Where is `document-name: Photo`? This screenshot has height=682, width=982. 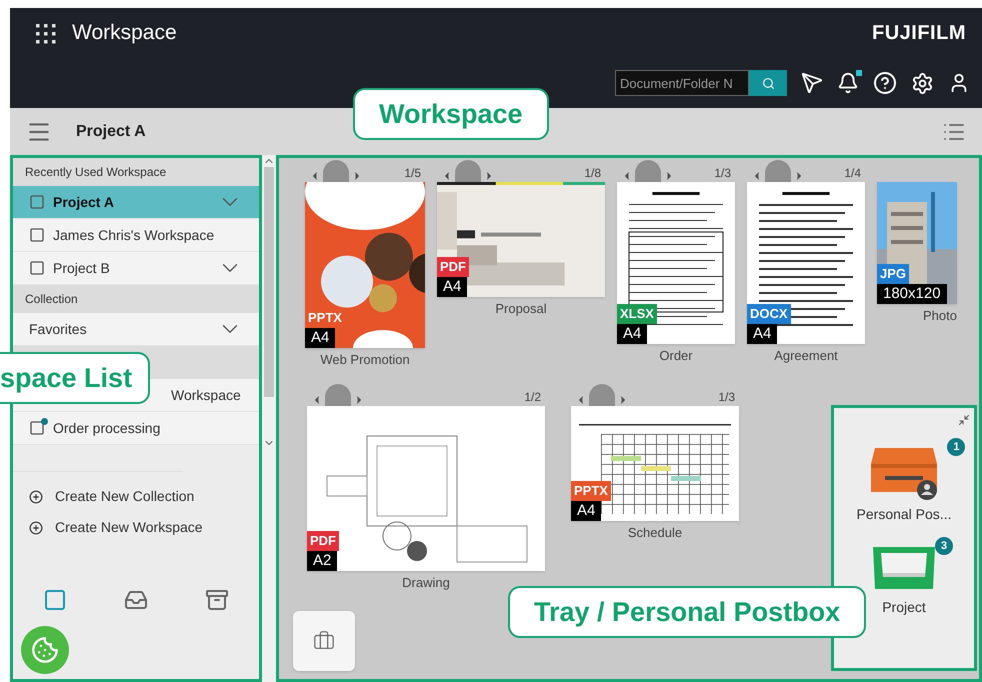 document-name: Photo is located at coordinates (939, 316).